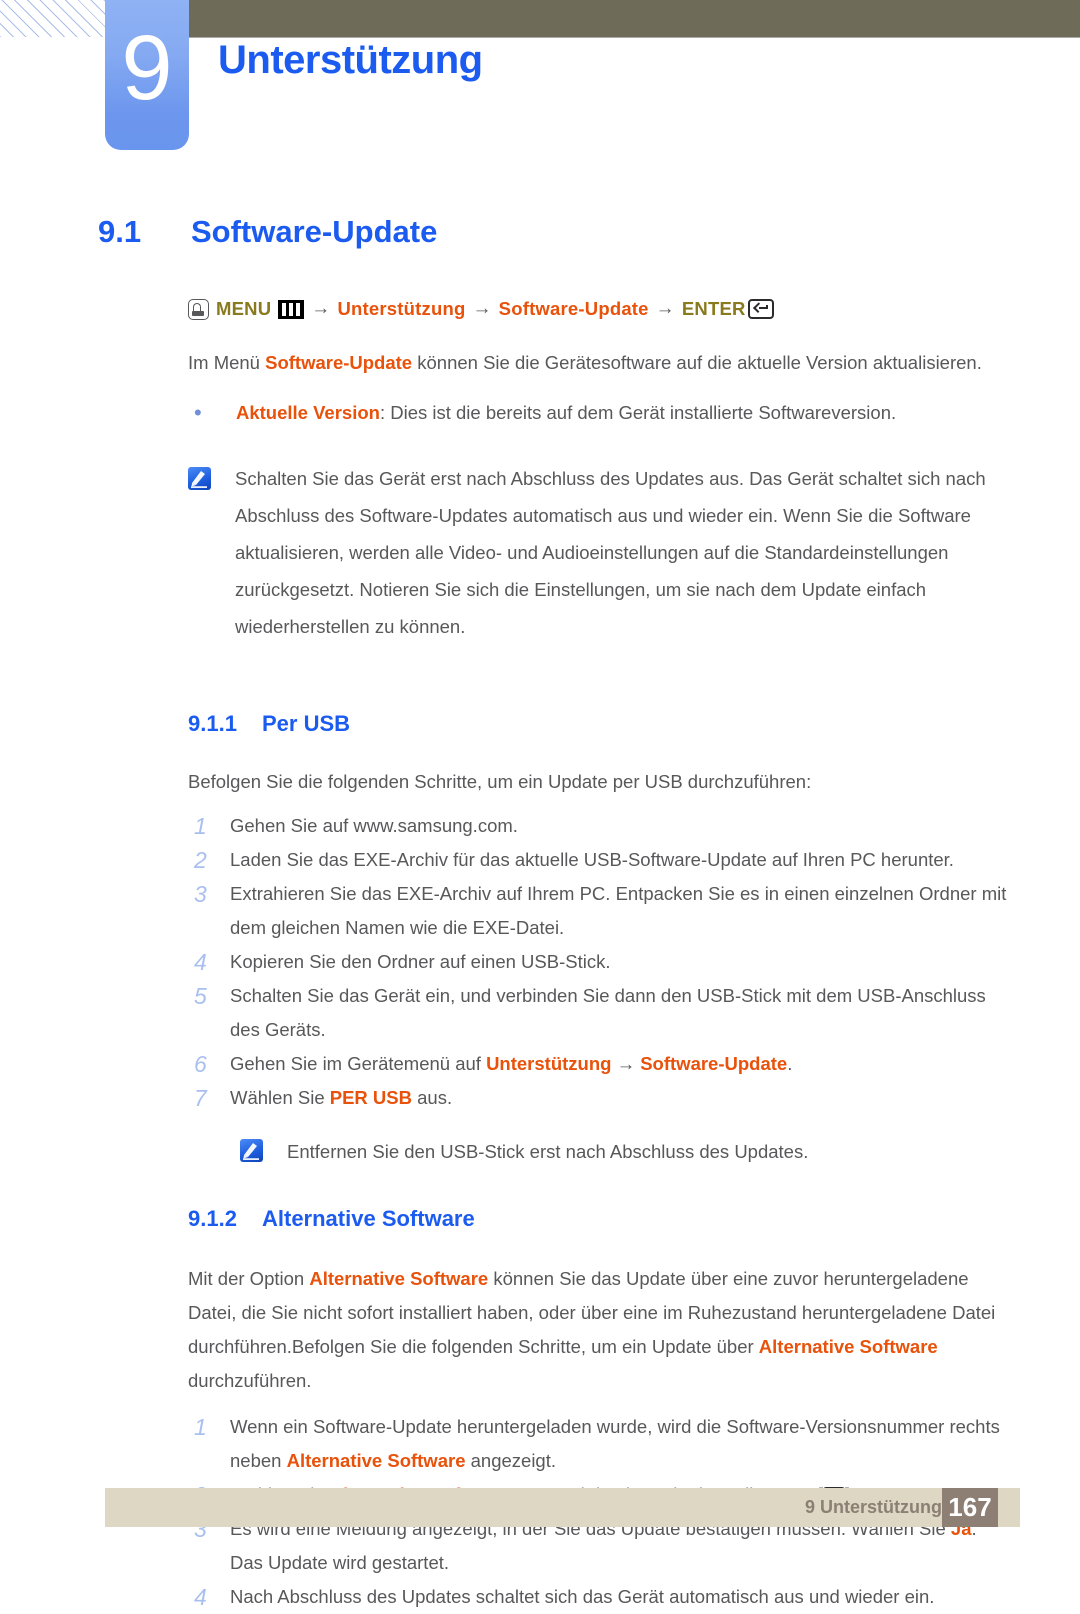  What do you see at coordinates (249, 1278) in the screenshot?
I see `para-a-pre: Mit der Option` at bounding box center [249, 1278].